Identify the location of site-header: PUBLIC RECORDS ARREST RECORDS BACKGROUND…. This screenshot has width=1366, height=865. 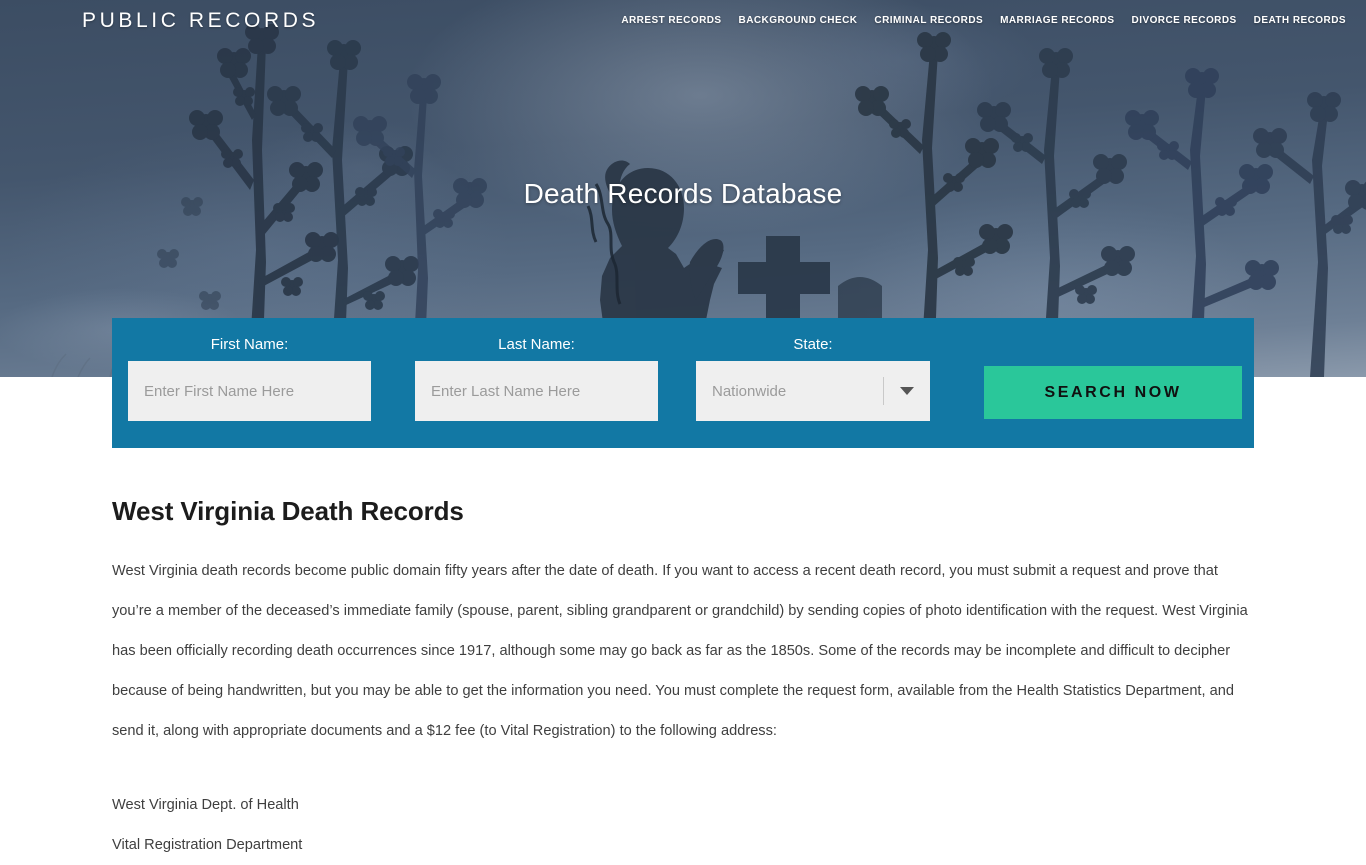
(683, 23).